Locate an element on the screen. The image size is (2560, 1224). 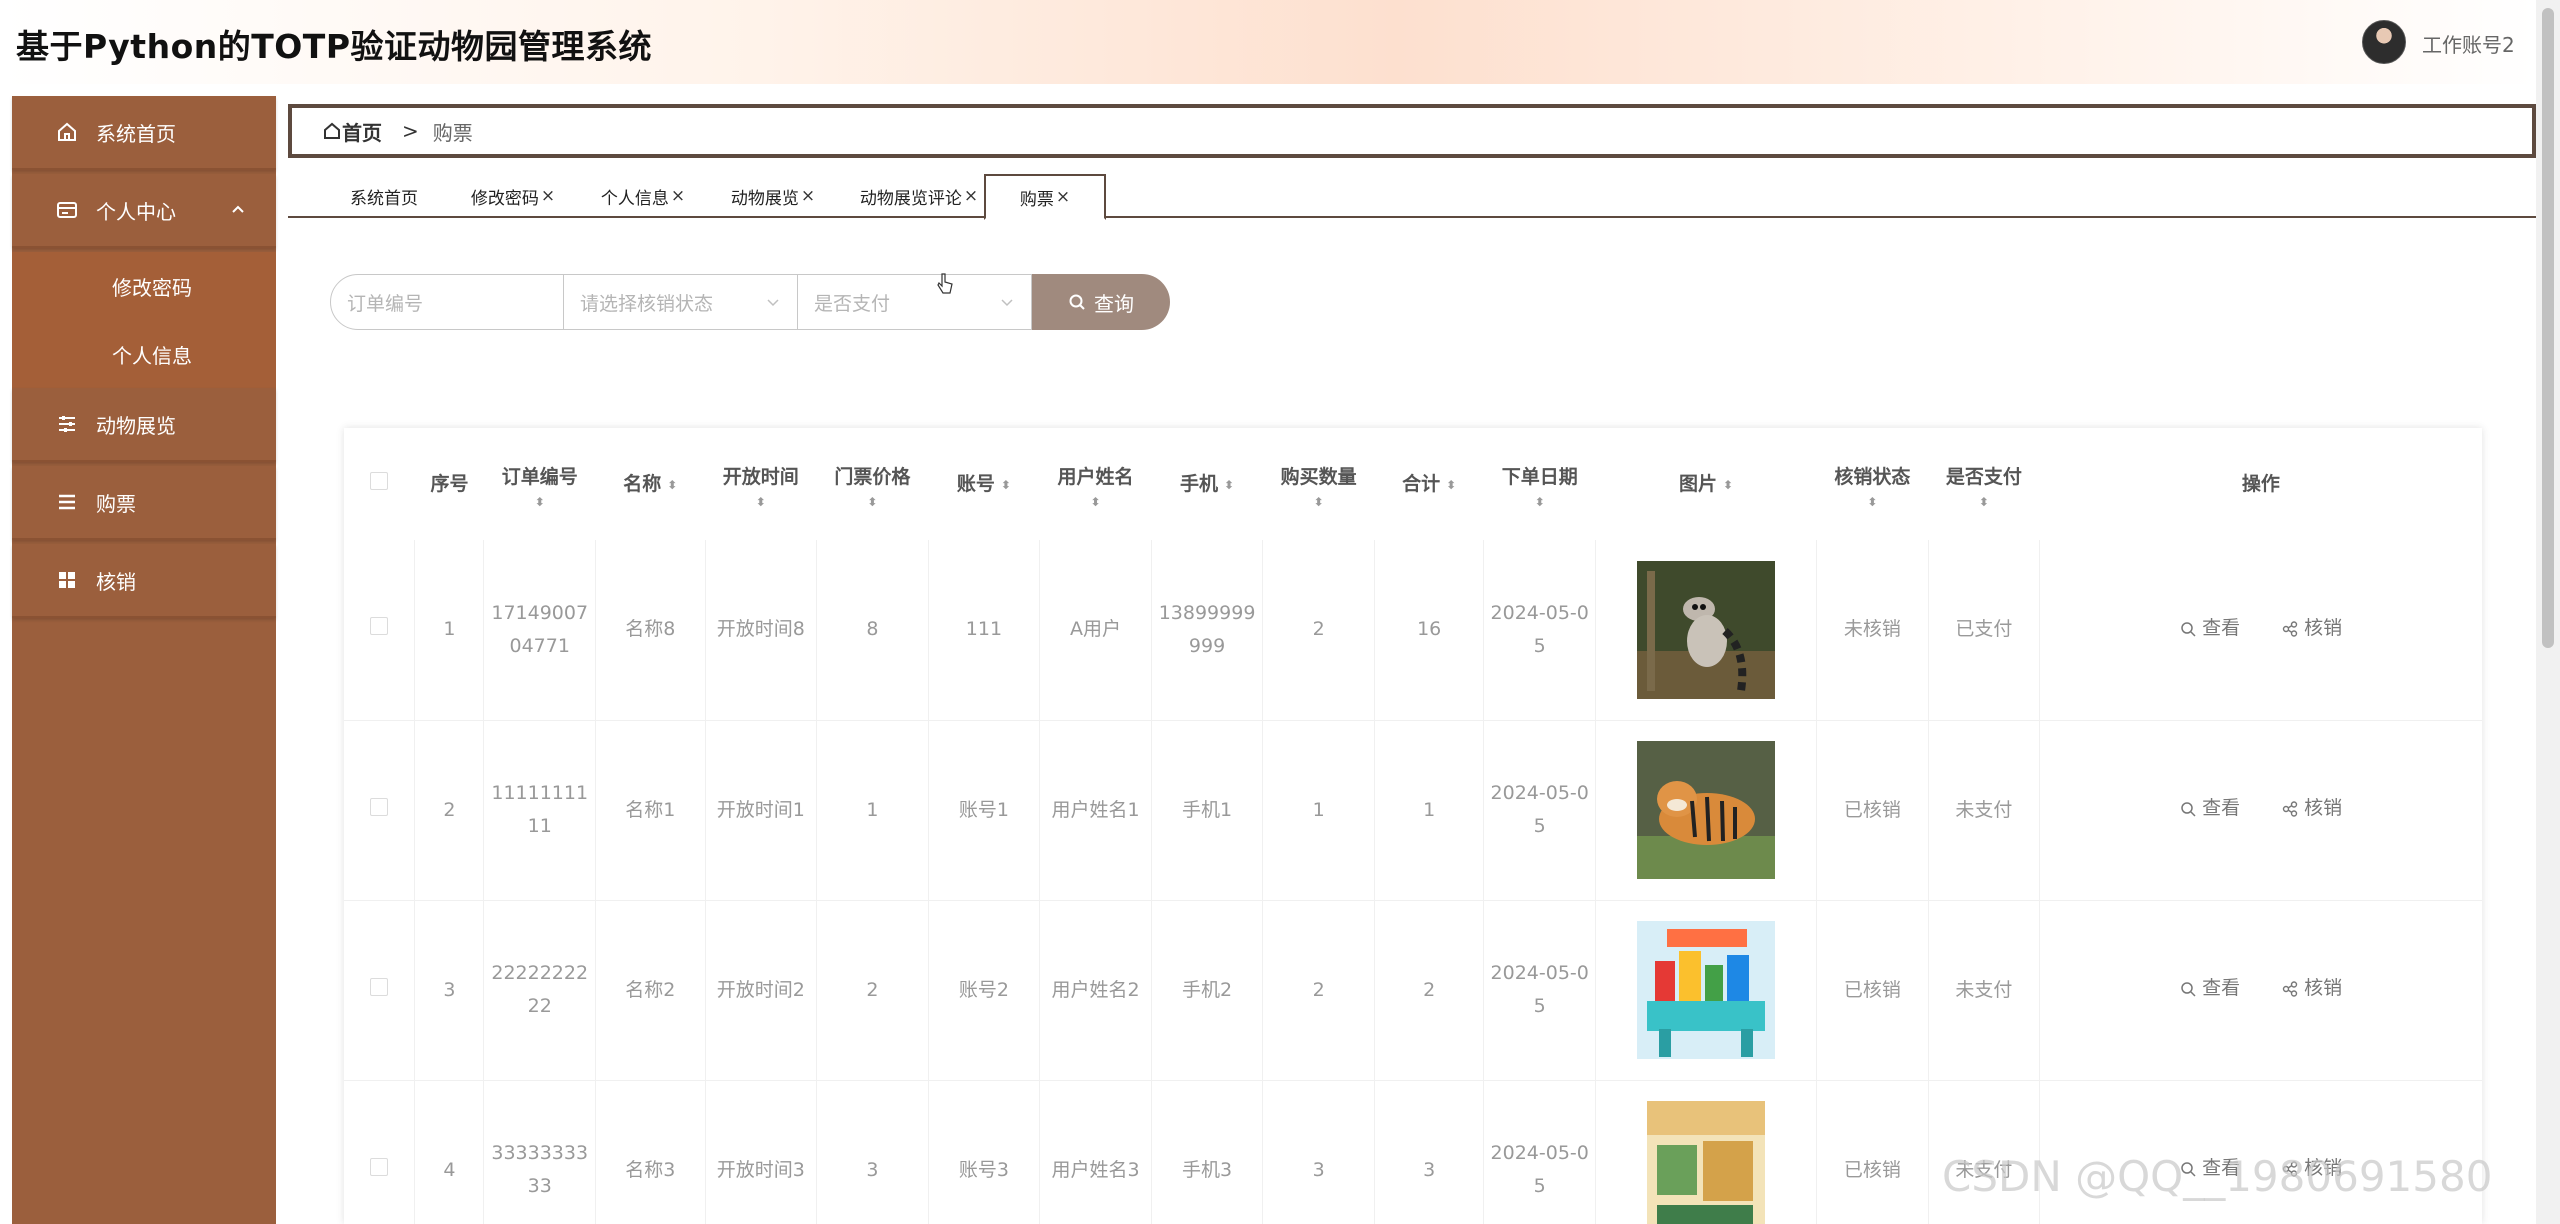
cell-order-number: 1714900704771 is located at coordinates (539, 630).